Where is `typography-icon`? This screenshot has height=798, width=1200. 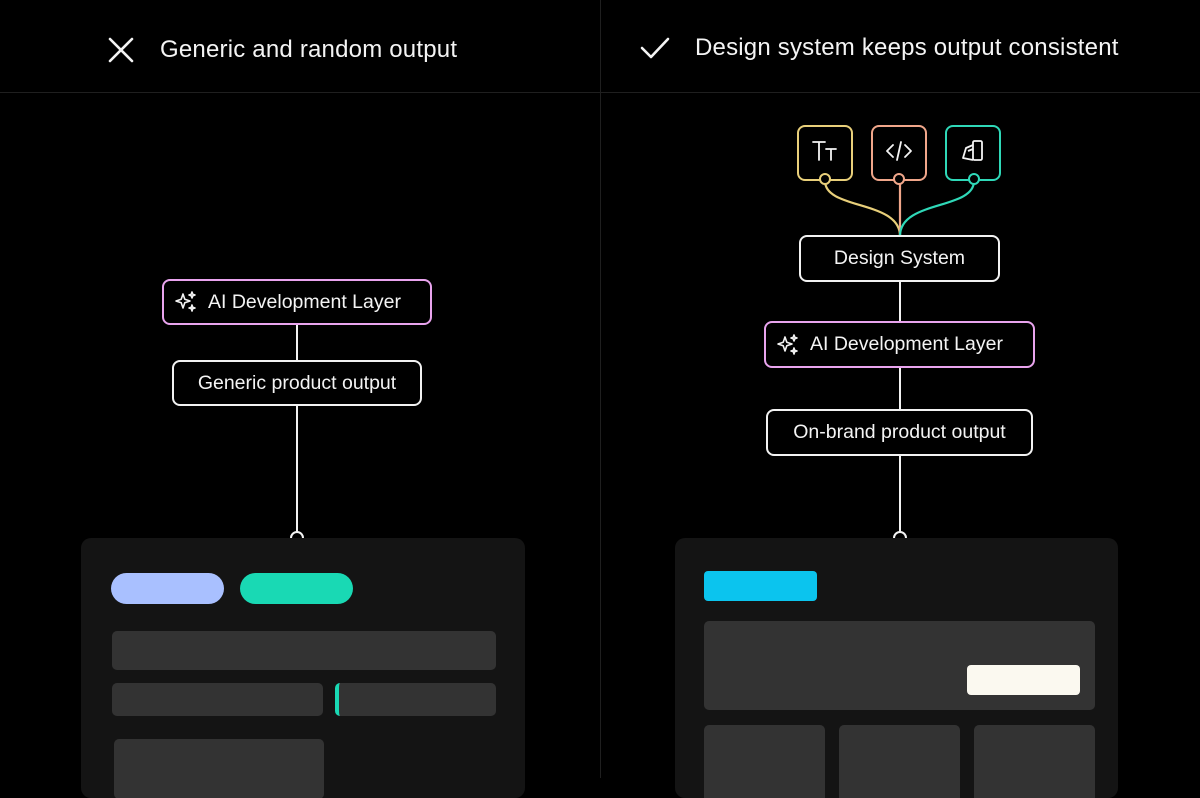
typography-icon is located at coordinates (825, 153).